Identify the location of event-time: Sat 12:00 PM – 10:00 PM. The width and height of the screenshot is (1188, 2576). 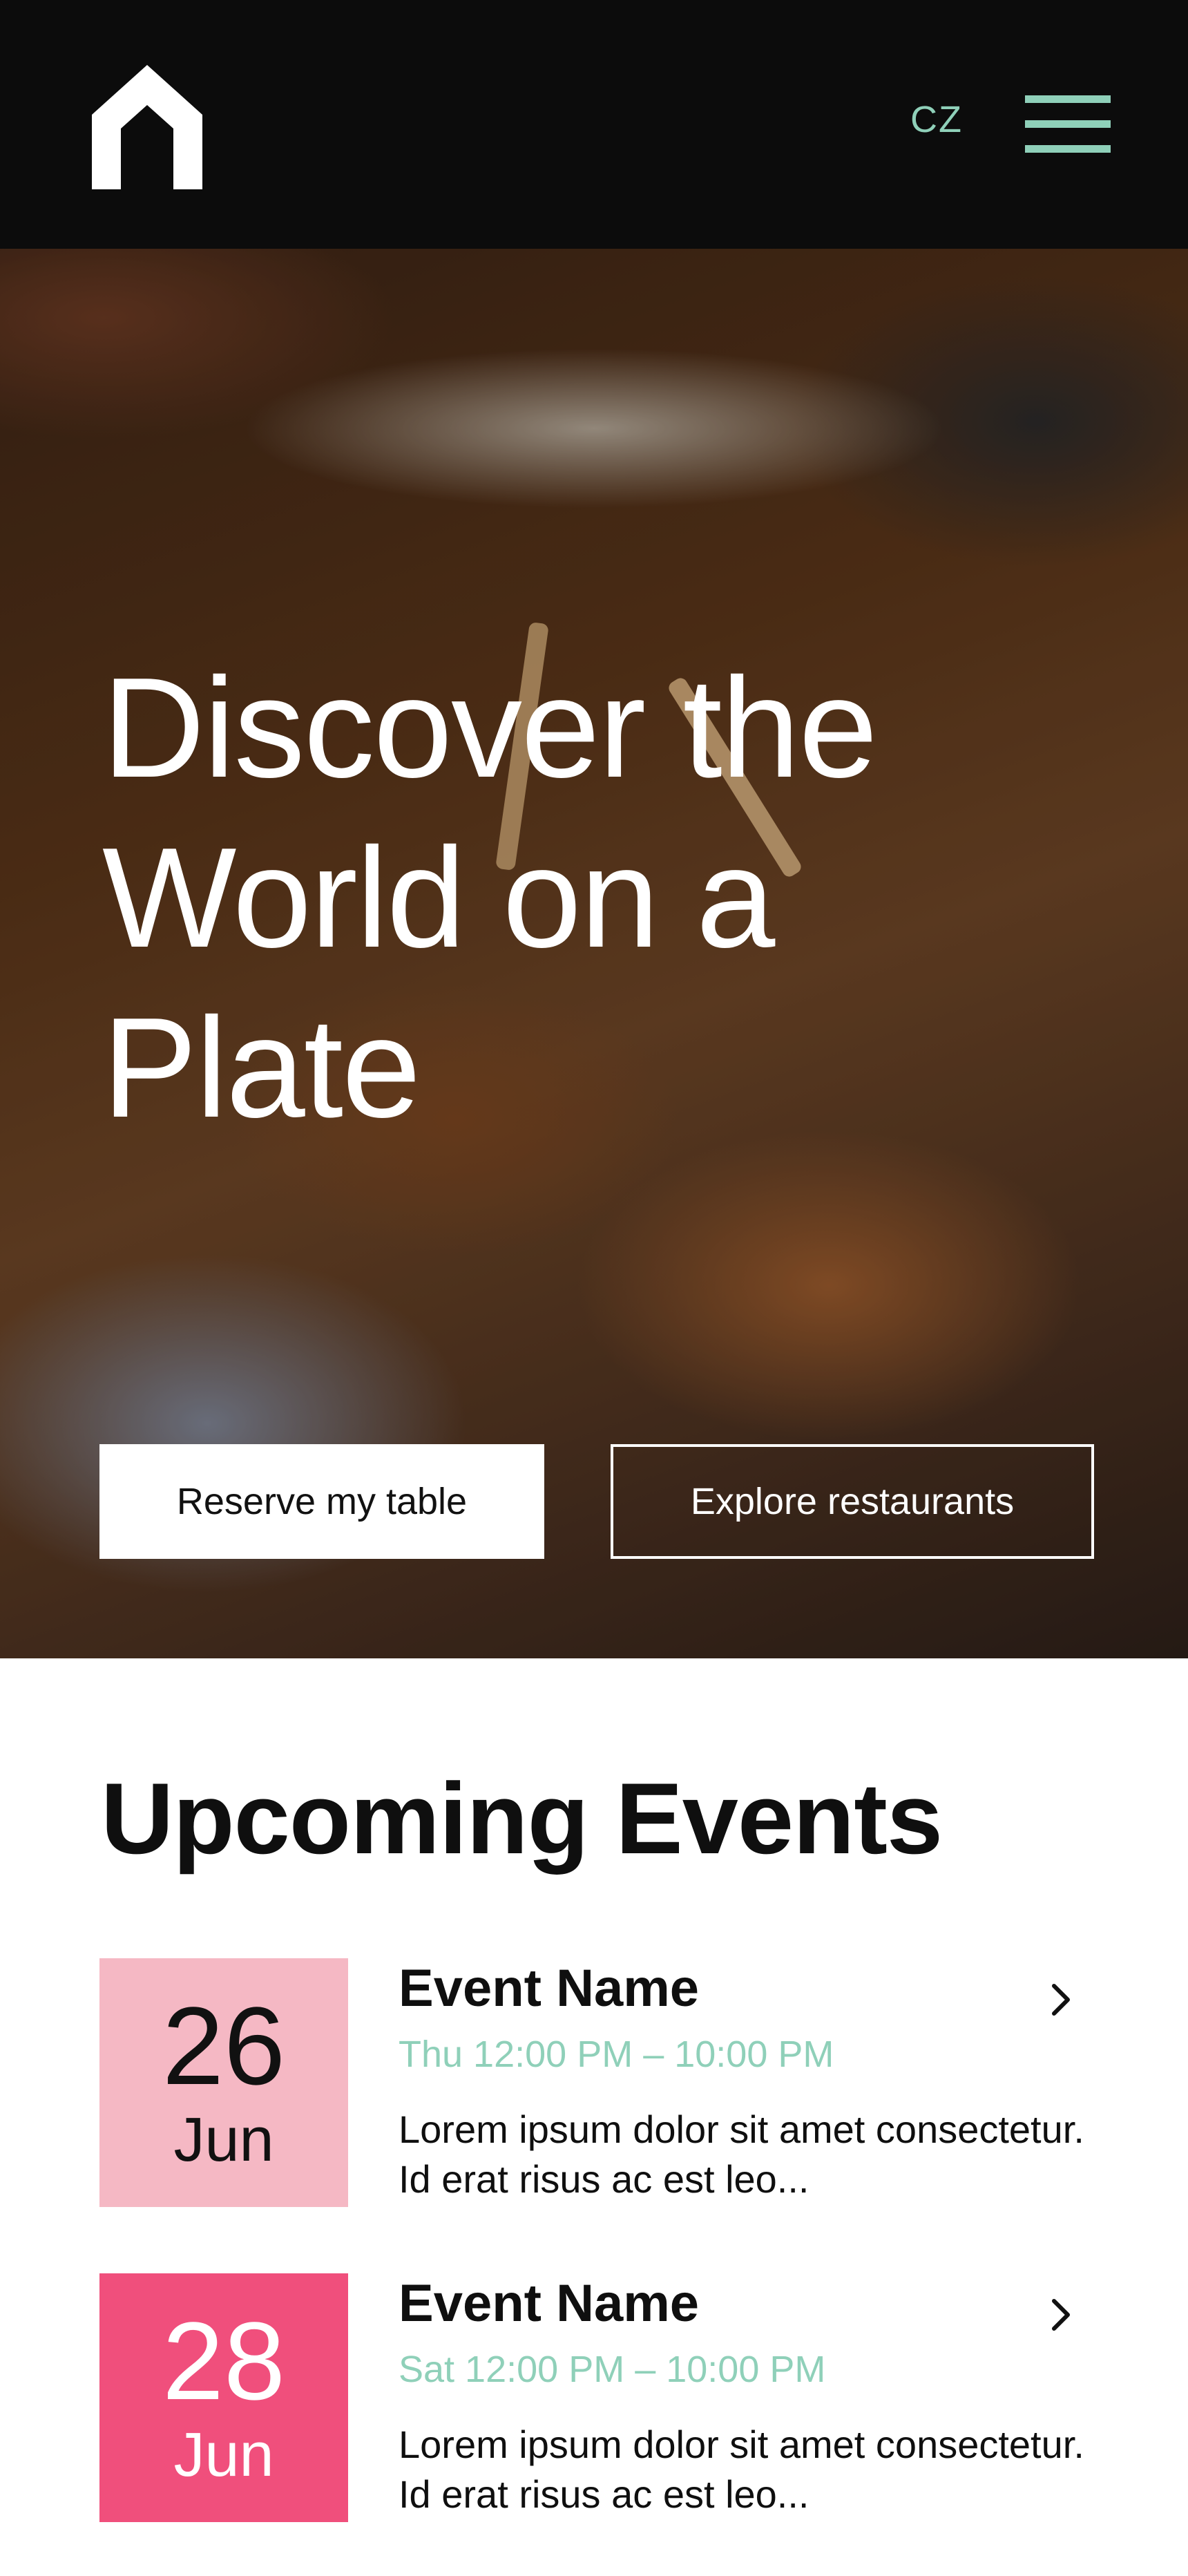
(612, 2369).